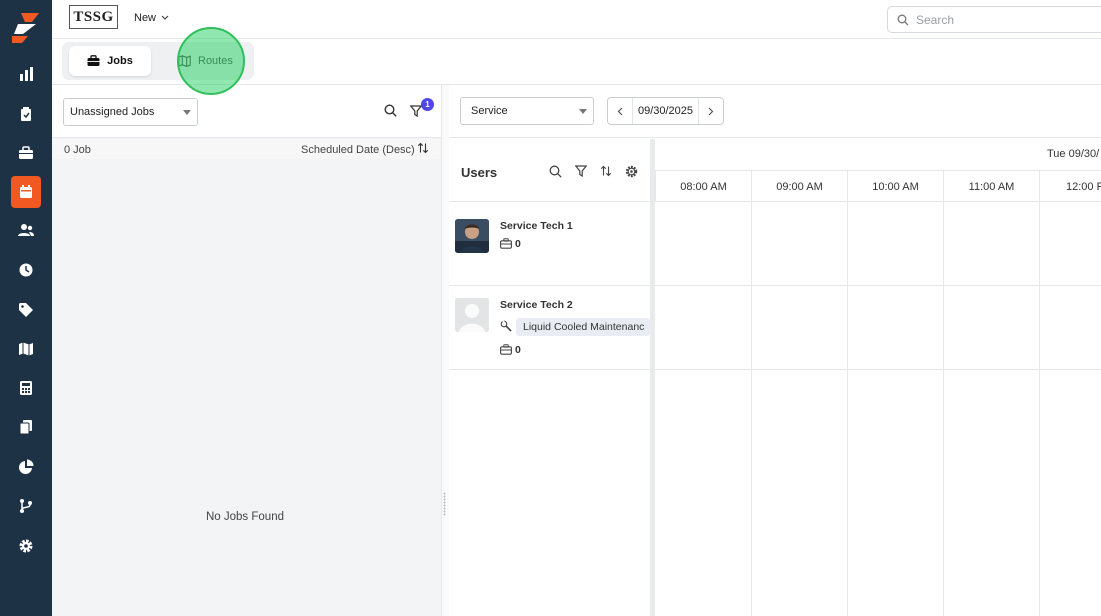 The width and height of the screenshot is (1101, 616). Describe the element at coordinates (26, 114) in the screenshot. I see `jobs-icon` at that location.